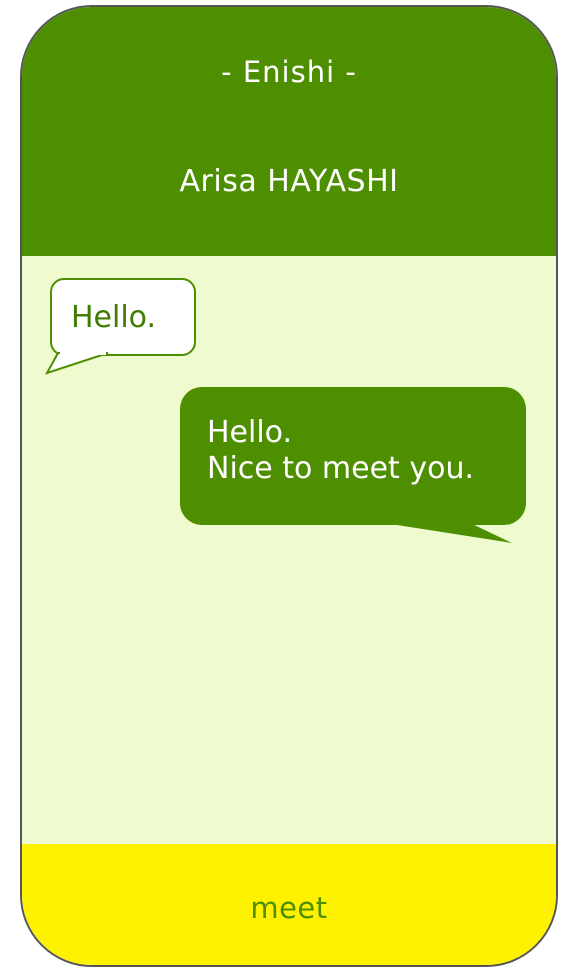  I want to click on contact-name: Arisa HAYASHI, so click(289, 181).